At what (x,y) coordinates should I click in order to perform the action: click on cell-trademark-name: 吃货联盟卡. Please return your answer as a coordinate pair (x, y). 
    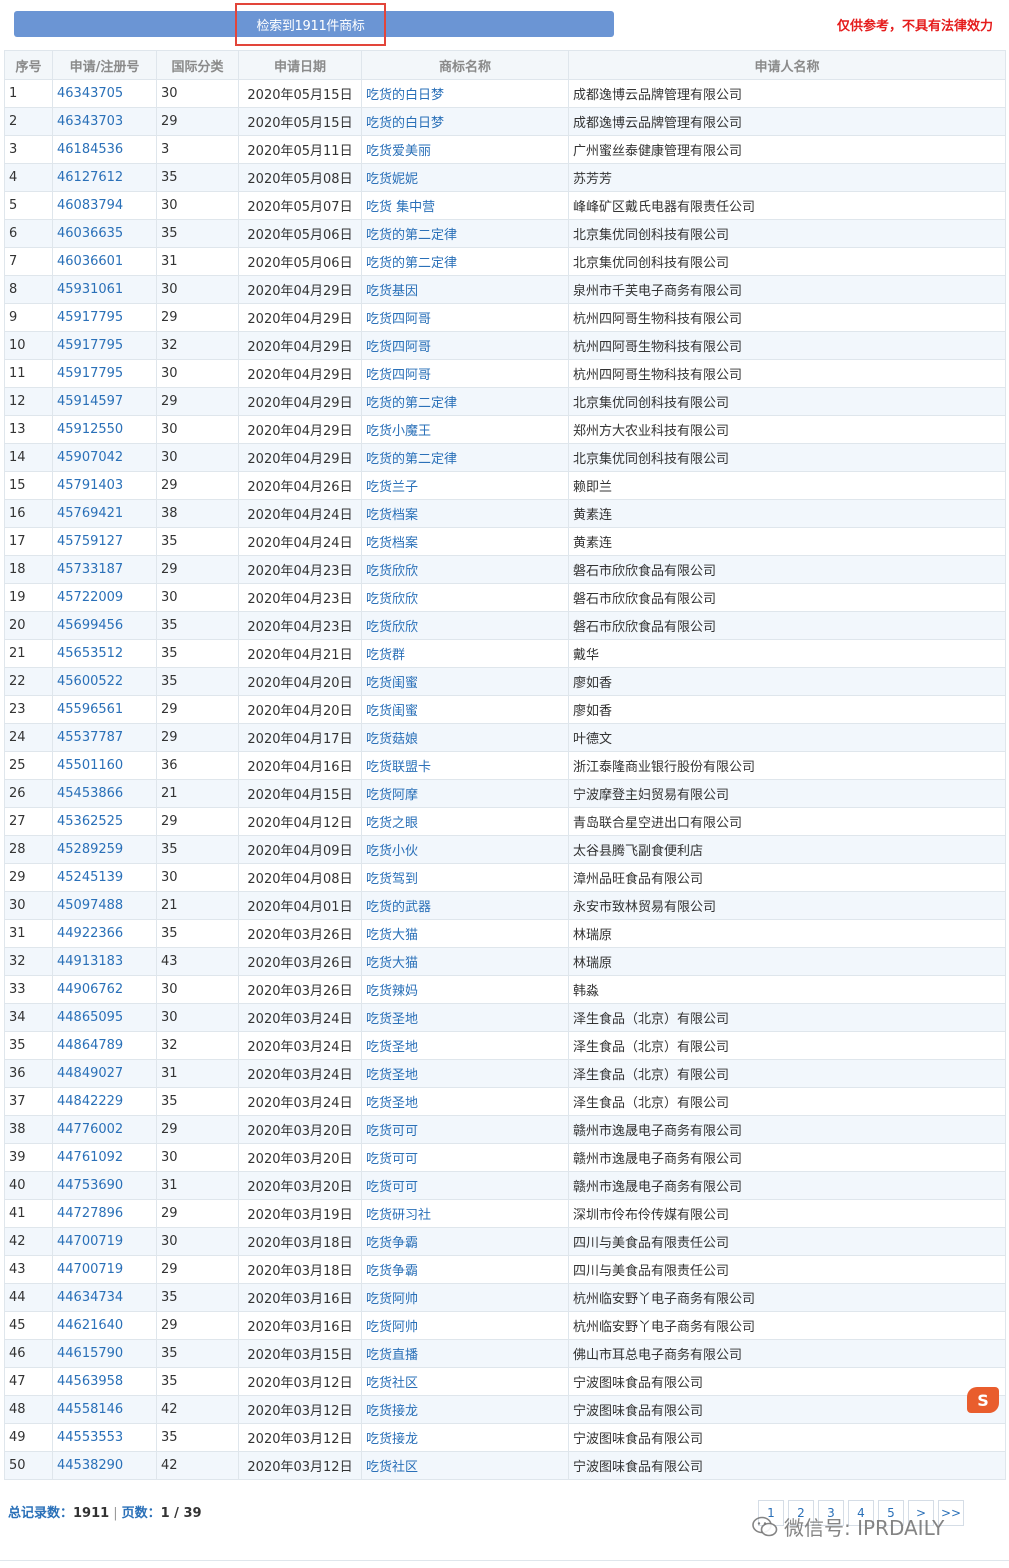
    Looking at the image, I should click on (465, 765).